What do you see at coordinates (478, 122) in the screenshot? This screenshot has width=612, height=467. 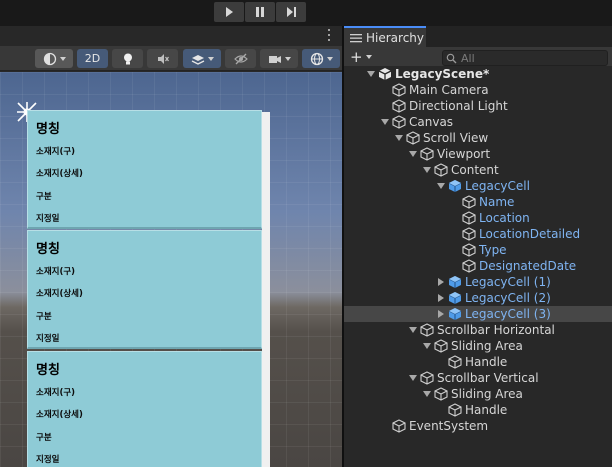 I see `hierarchy-item: Canvas` at bounding box center [478, 122].